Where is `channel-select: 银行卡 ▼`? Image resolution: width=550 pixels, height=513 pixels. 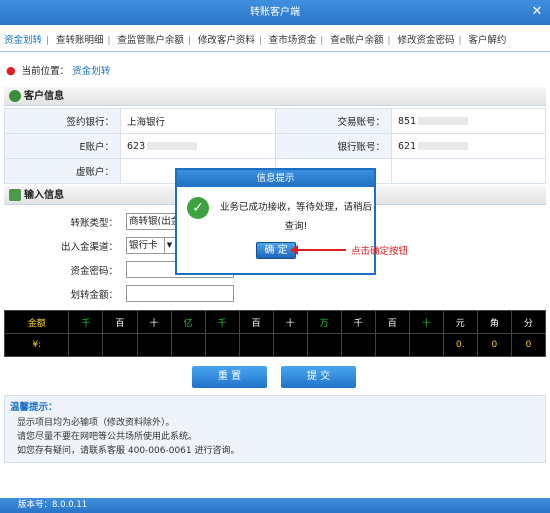 channel-select: 银行卡 ▼ is located at coordinates (151, 245).